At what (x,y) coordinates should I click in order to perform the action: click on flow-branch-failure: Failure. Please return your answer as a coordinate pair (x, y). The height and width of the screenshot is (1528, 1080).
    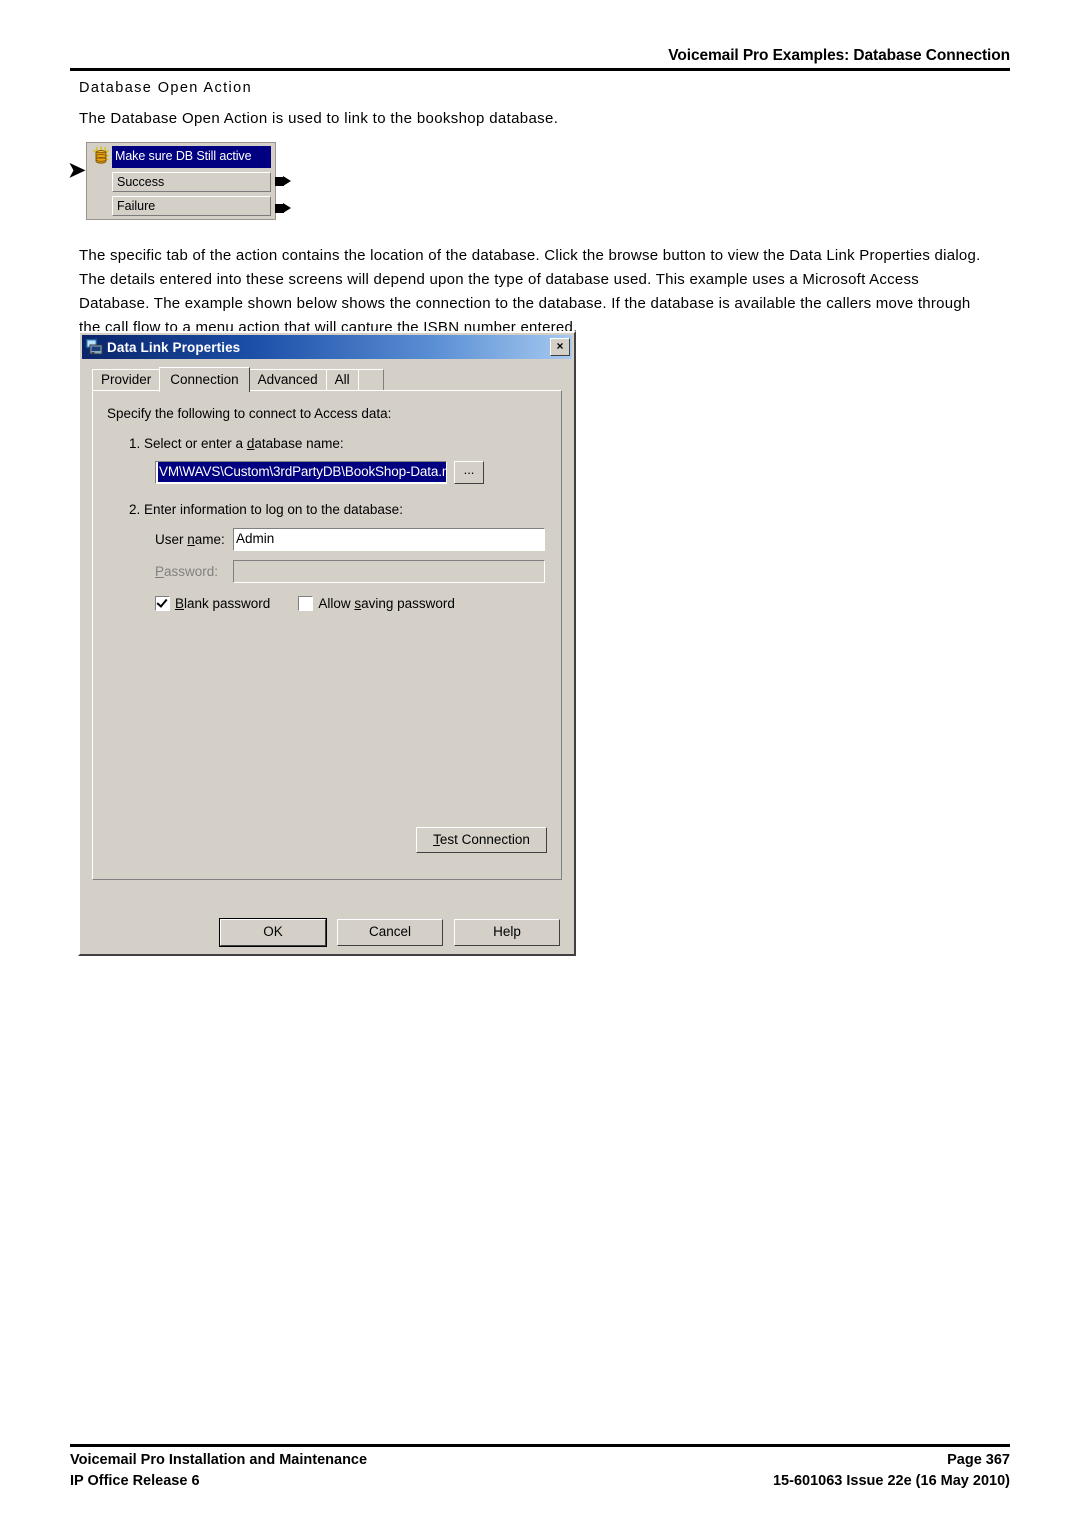
    Looking at the image, I should click on (191, 206).